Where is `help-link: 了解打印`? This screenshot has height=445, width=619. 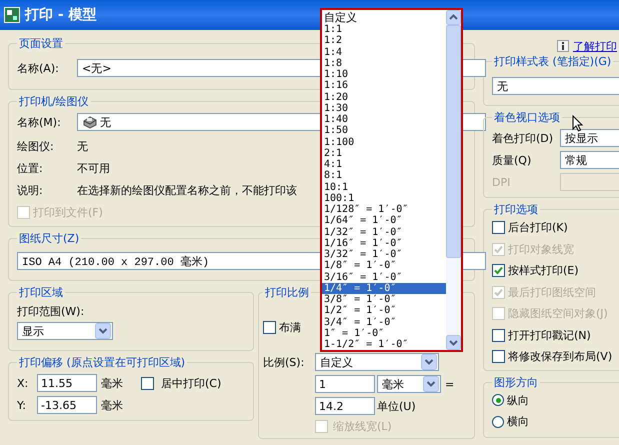
help-link: 了解打印 is located at coordinates (595, 46).